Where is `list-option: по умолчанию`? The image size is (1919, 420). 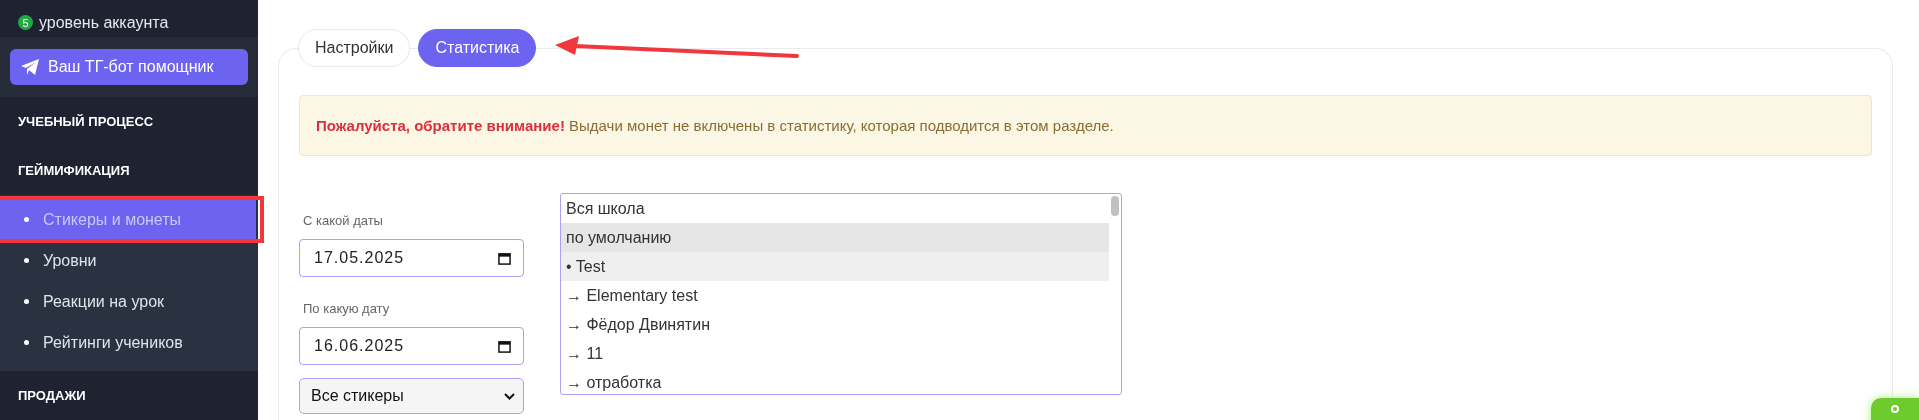 list-option: по умолчанию is located at coordinates (835, 237).